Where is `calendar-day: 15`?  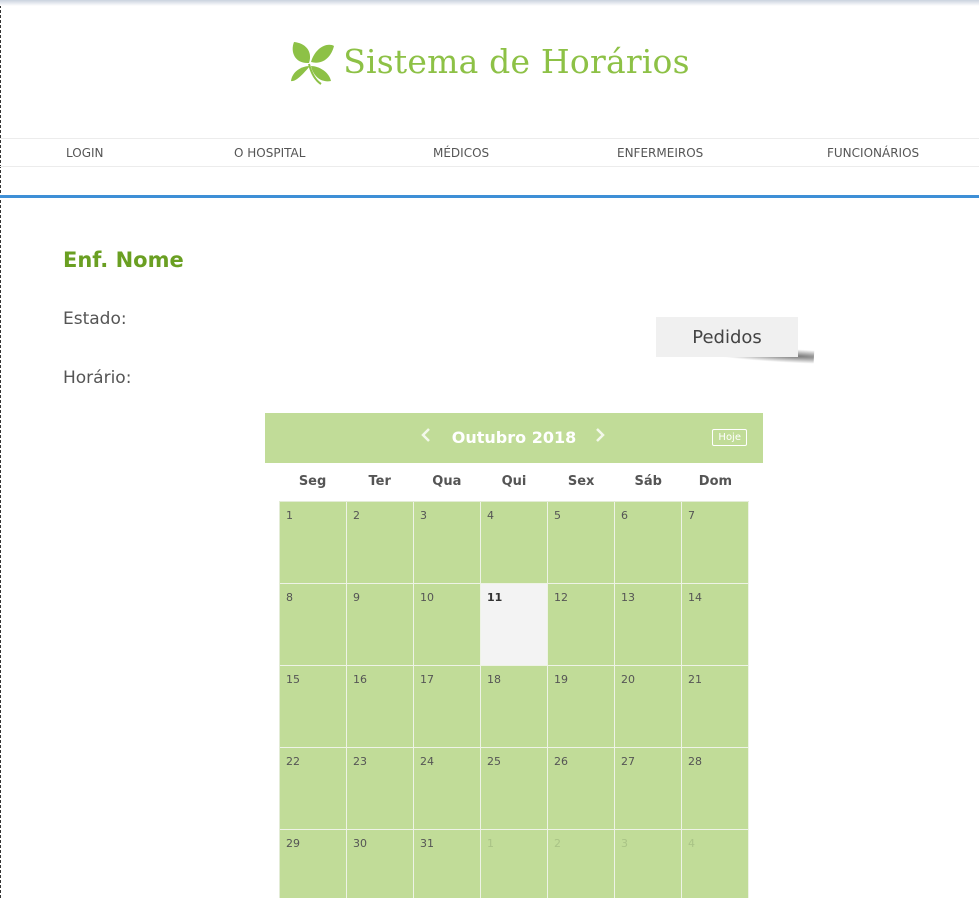 calendar-day: 15 is located at coordinates (313, 707).